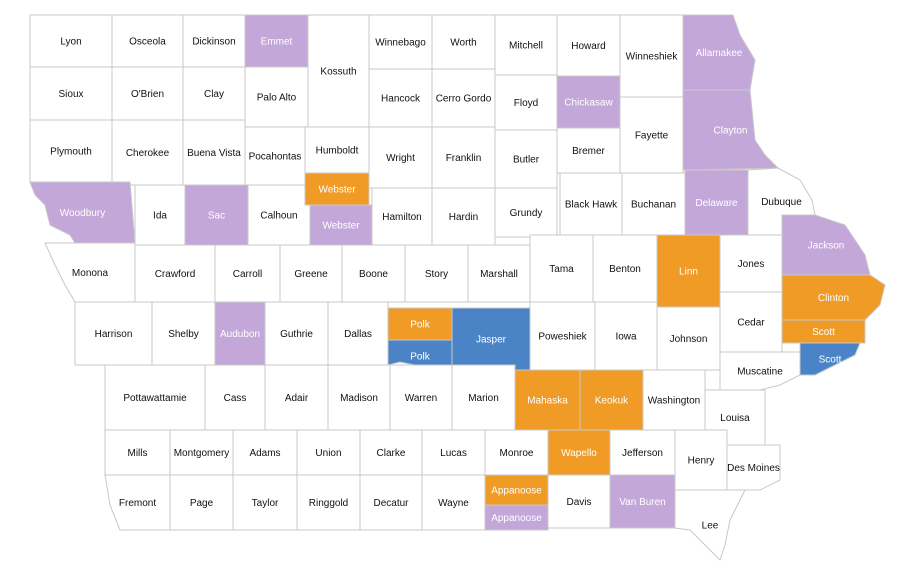 The image size is (902, 578). I want to click on county-label: Buchanan, so click(653, 205).